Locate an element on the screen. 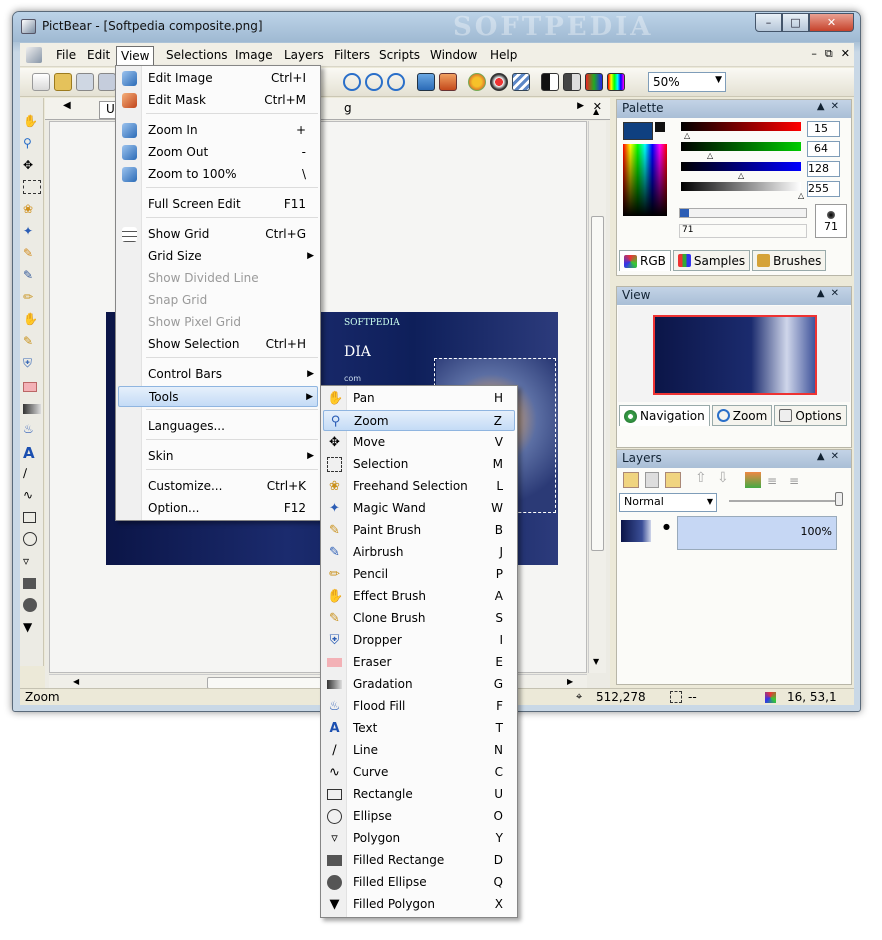  tools-menu-item-eraser: Eraser E is located at coordinates (419, 662).